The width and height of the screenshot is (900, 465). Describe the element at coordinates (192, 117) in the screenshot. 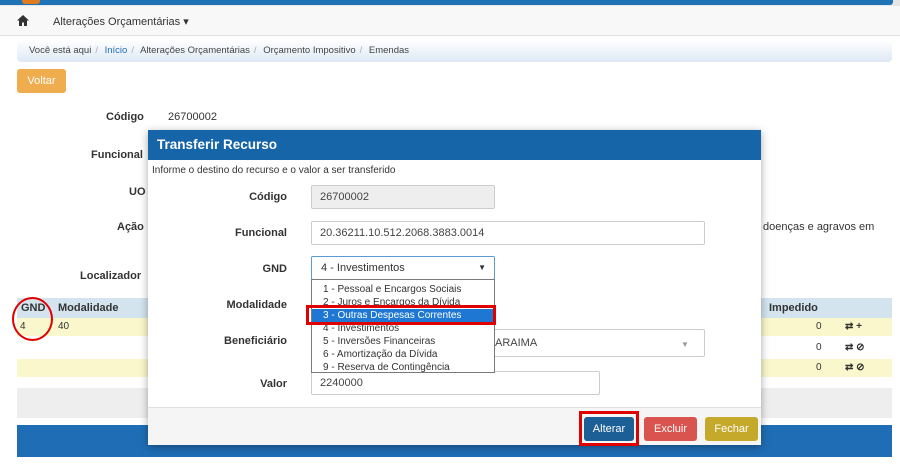

I see `codigo-value: 26700002` at that location.